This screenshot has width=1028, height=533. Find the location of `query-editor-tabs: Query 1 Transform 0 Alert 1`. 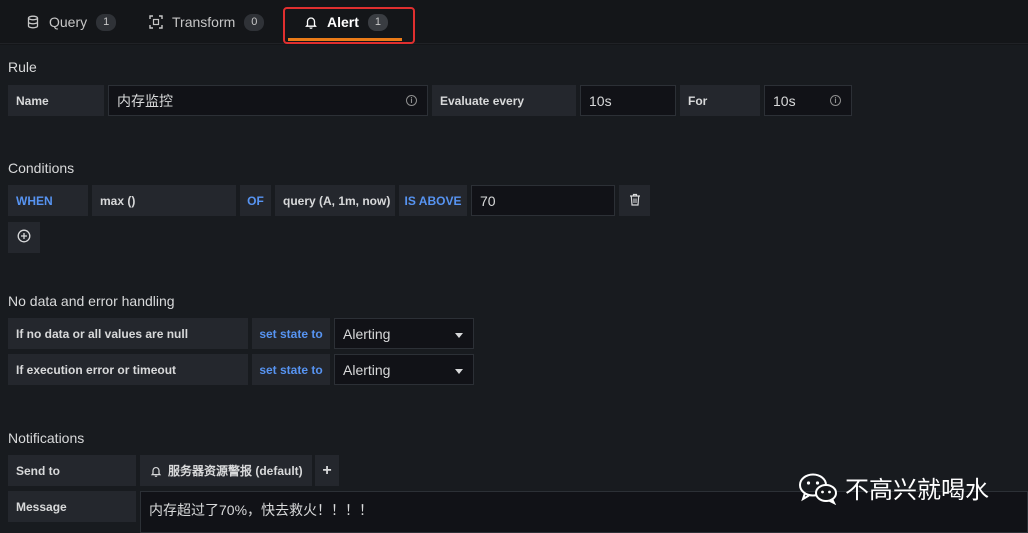

query-editor-tabs: Query 1 Transform 0 Alert 1 is located at coordinates (514, 22).